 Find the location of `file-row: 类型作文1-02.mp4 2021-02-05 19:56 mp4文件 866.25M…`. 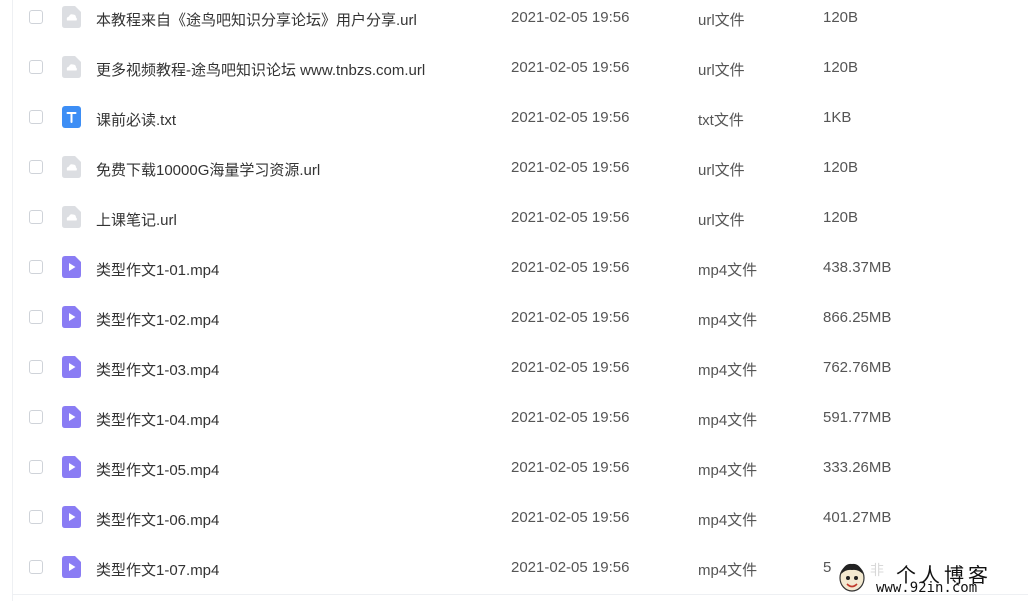

file-row: 类型作文1-02.mp4 2021-02-05 19:56 mp4文件 866.25M… is located at coordinates (514, 318).